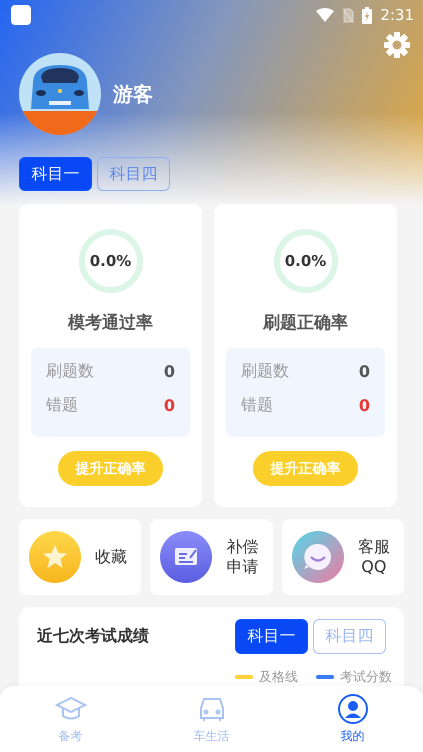  Describe the element at coordinates (242, 567) in the screenshot. I see `shortcut-label: 申请` at that location.